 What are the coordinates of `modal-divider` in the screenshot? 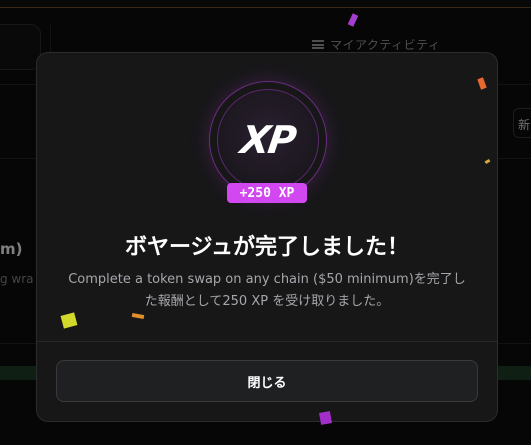 It's located at (267, 341).